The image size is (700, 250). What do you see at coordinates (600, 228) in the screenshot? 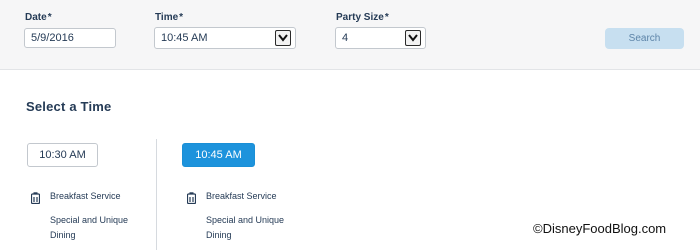
I see `watermark: ©DisneyFoodBlog.com` at bounding box center [600, 228].